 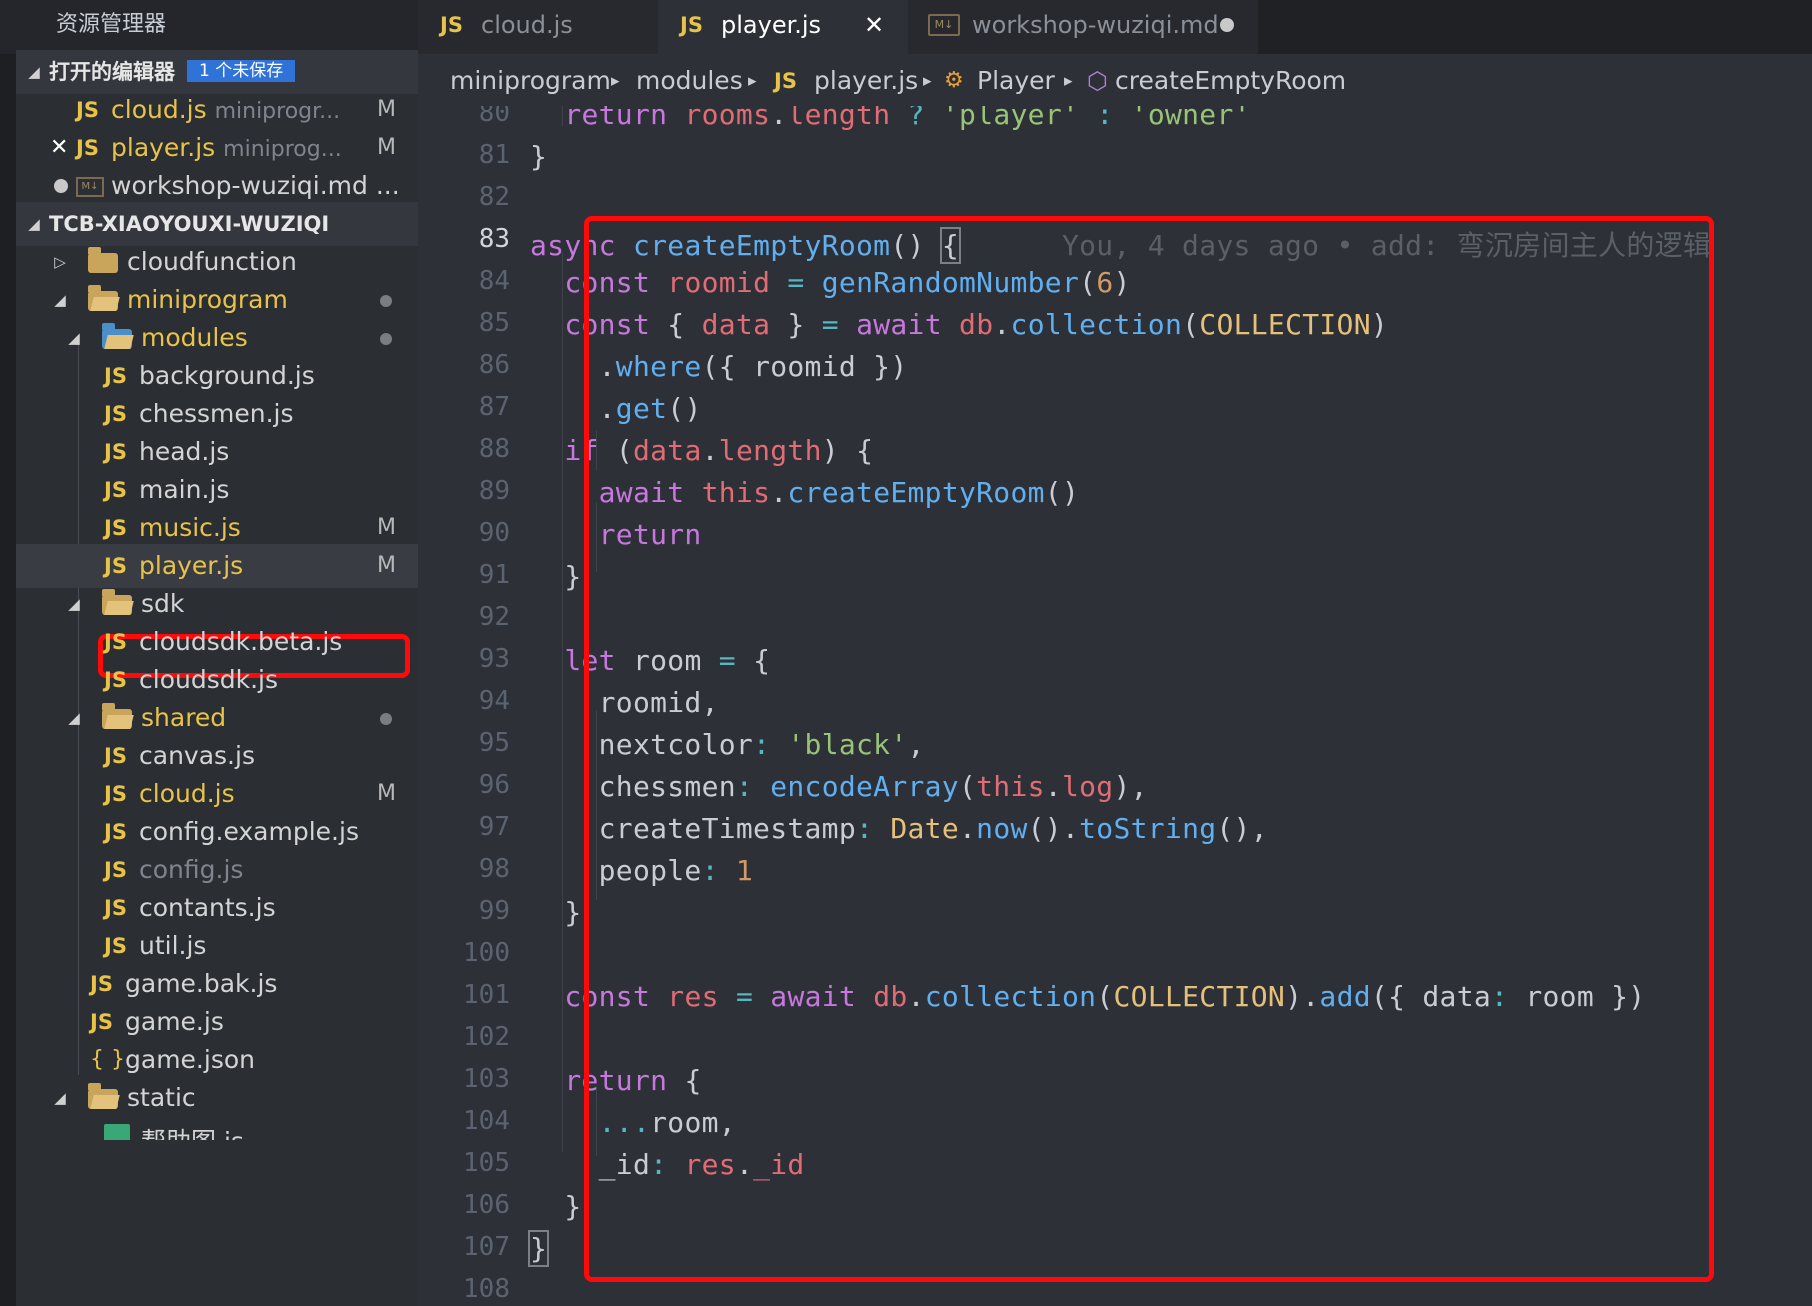 I want to click on code-line-80: return rooms.length ? 'player' : 'owner', so click(x=890, y=118).